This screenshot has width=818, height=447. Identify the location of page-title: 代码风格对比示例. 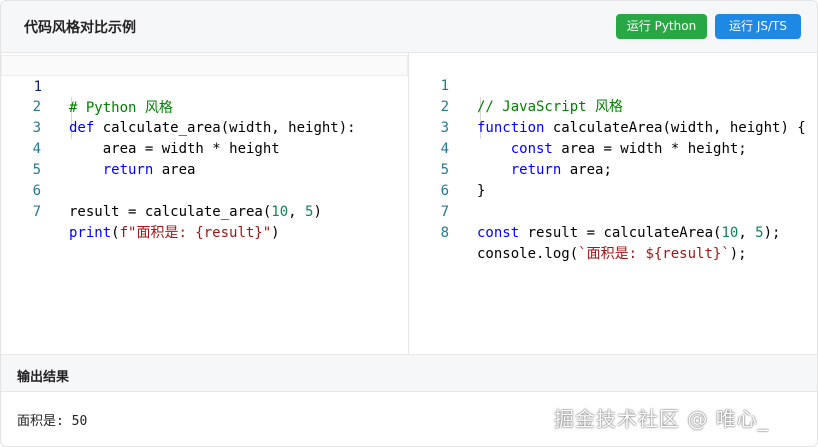
(80, 28).